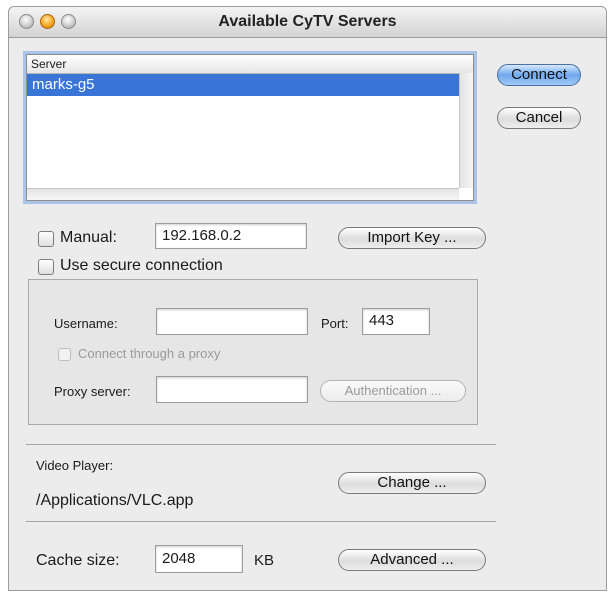 Image resolution: width=614 pixels, height=595 pixels. What do you see at coordinates (199, 559) in the screenshot?
I see `cache-size-field: 2048` at bounding box center [199, 559].